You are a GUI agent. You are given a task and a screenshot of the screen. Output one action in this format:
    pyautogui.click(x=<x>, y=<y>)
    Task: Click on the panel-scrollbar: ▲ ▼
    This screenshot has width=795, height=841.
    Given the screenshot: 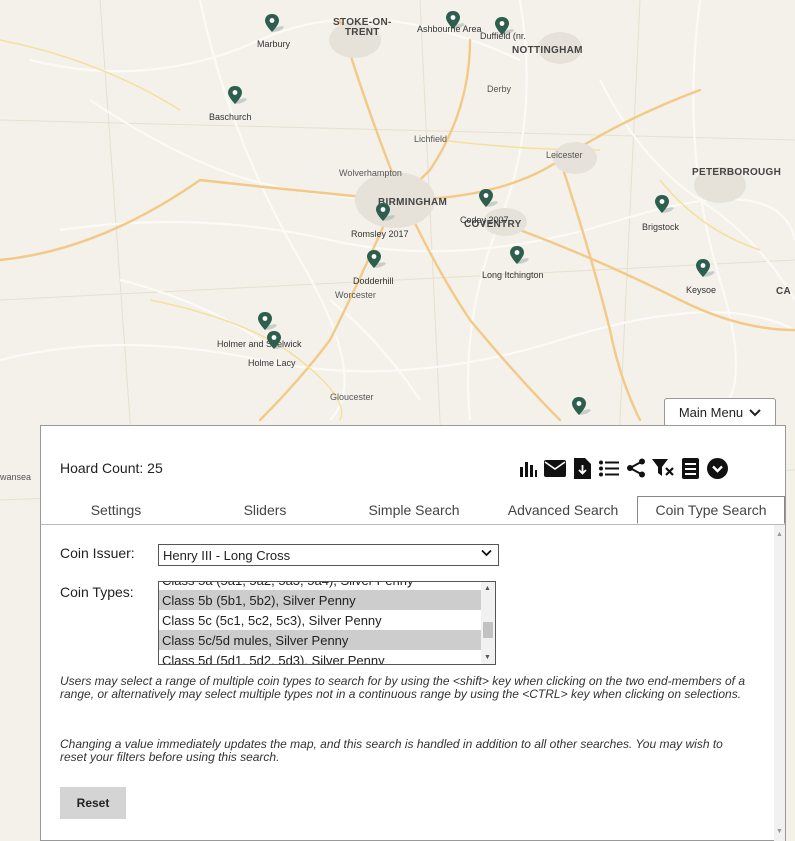 What is the action you would take?
    pyautogui.click(x=779, y=683)
    